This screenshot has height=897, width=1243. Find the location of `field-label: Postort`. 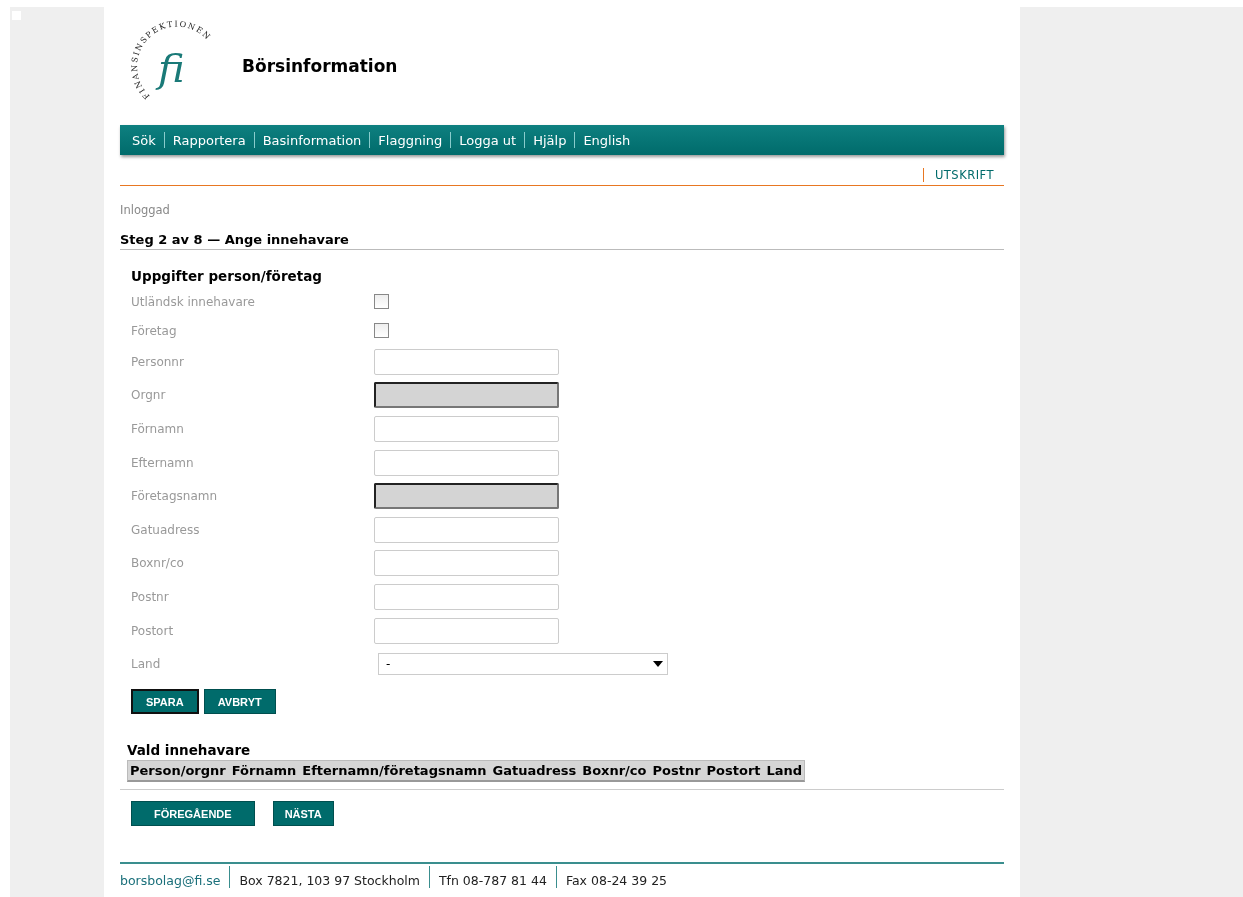

field-label: Postort is located at coordinates (153, 630).